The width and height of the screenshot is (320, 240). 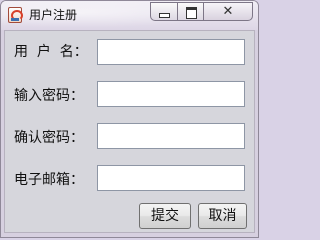 I want to click on email-input, so click(x=171, y=178).